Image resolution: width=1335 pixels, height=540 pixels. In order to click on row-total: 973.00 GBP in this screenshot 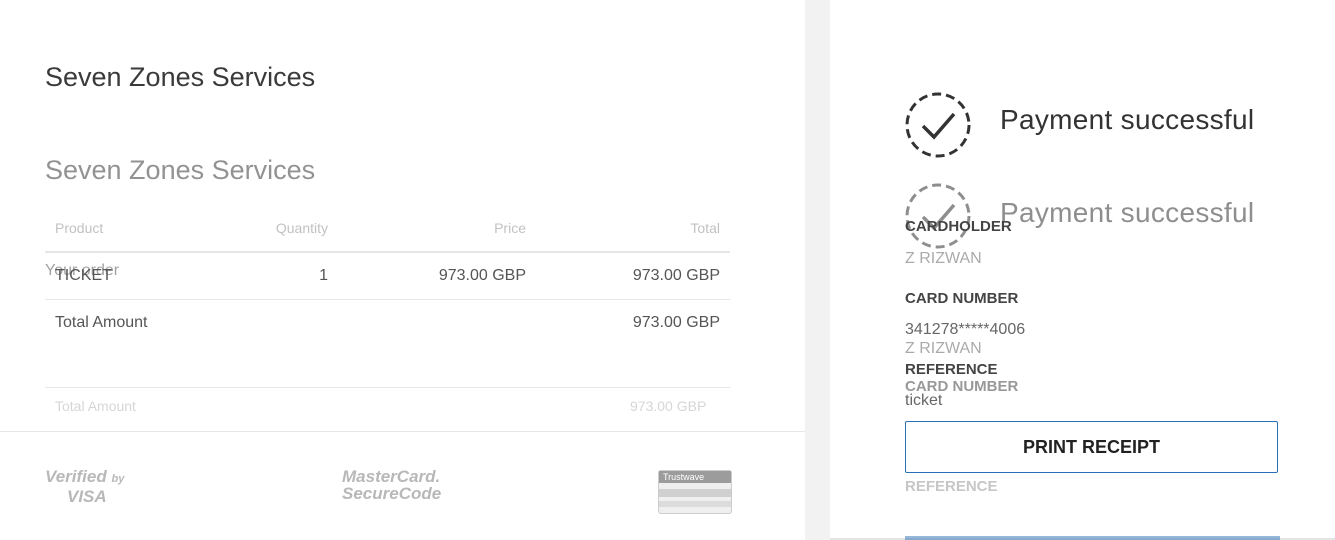, I will do `click(676, 275)`.